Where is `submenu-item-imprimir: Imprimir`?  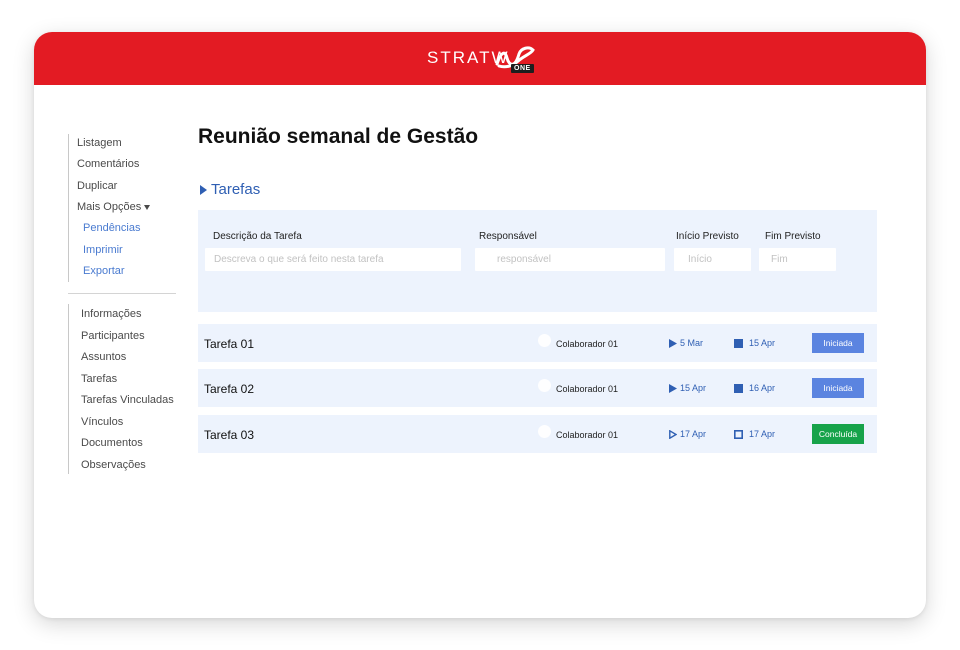
submenu-item-imprimir: Imprimir is located at coordinates (103, 250).